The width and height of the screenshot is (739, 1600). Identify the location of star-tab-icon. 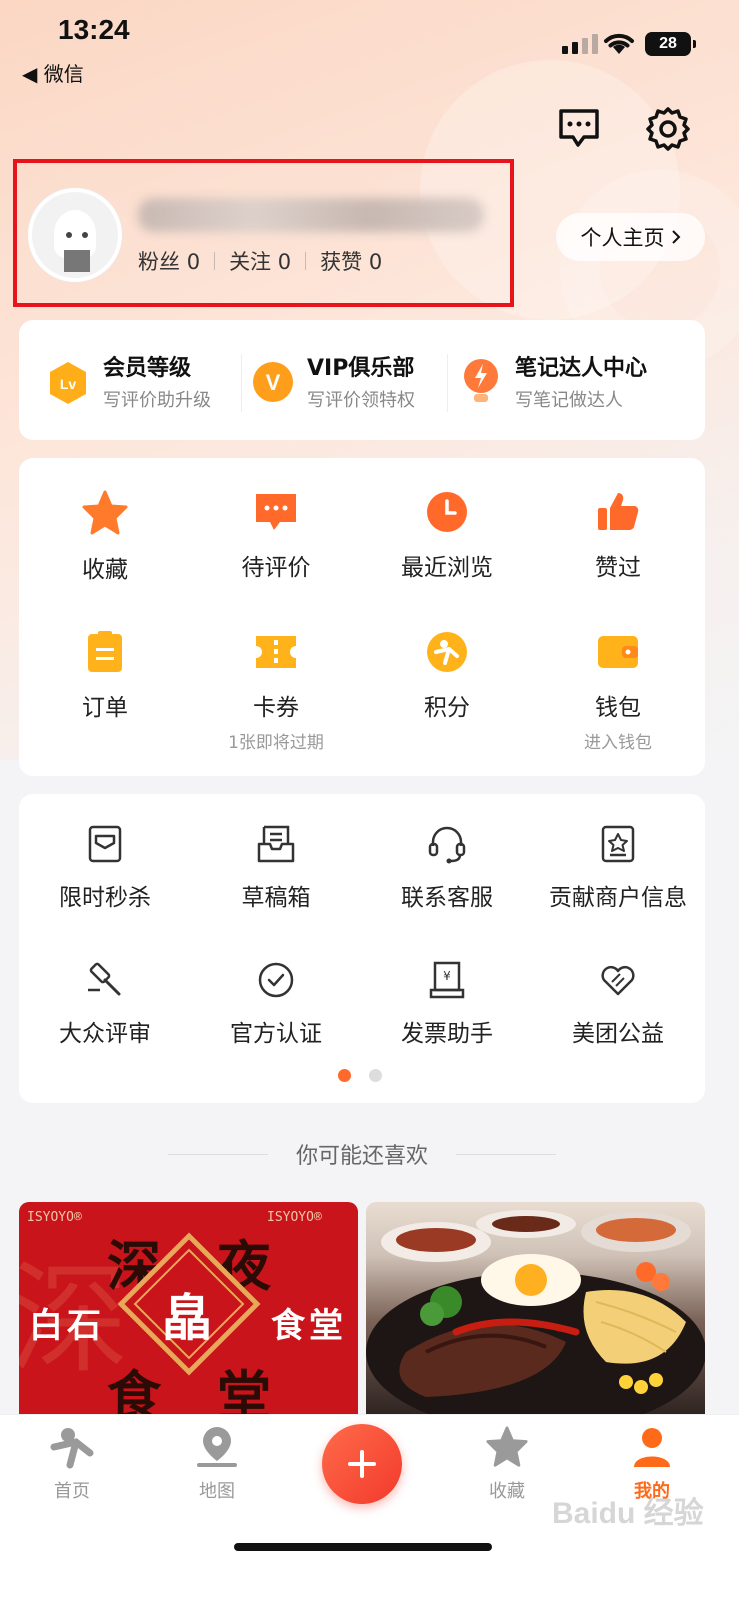
(507, 1446).